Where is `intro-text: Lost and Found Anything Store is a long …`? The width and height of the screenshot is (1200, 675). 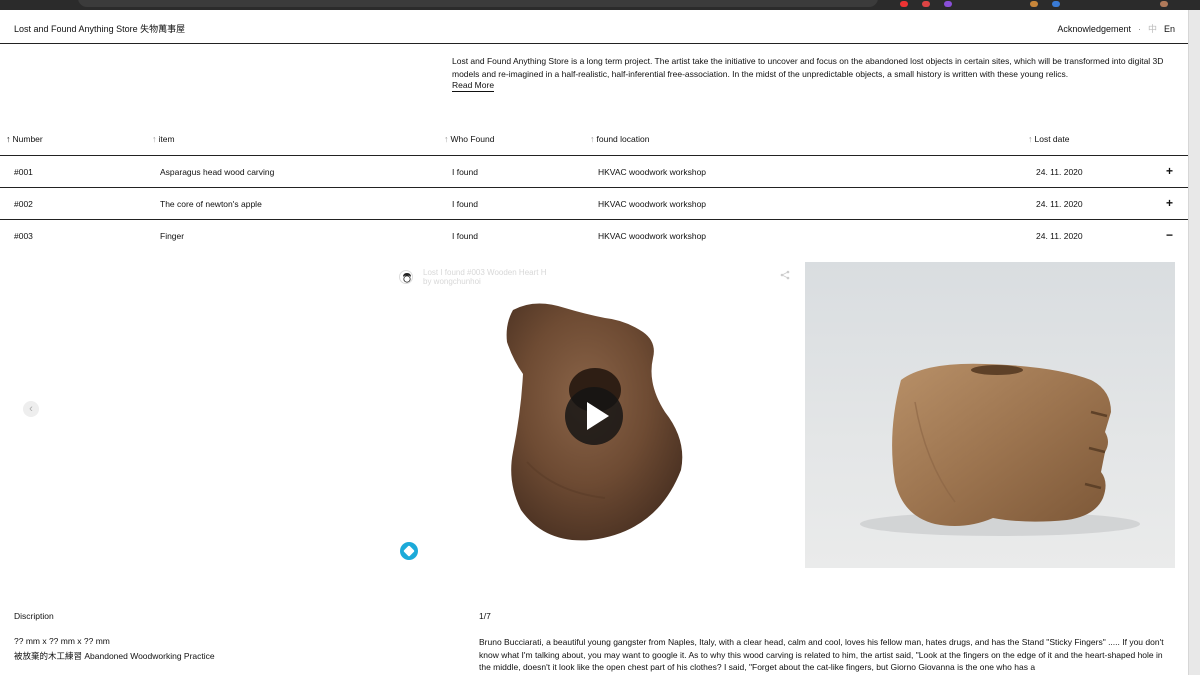 intro-text: Lost and Found Anything Store is a long … is located at coordinates (808, 67).